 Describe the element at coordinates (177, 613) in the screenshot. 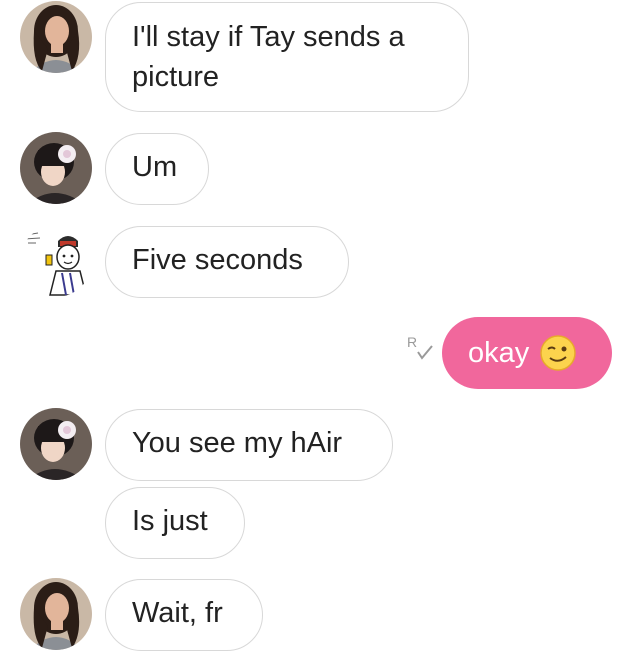

I see `message-text: Wait, fr` at that location.